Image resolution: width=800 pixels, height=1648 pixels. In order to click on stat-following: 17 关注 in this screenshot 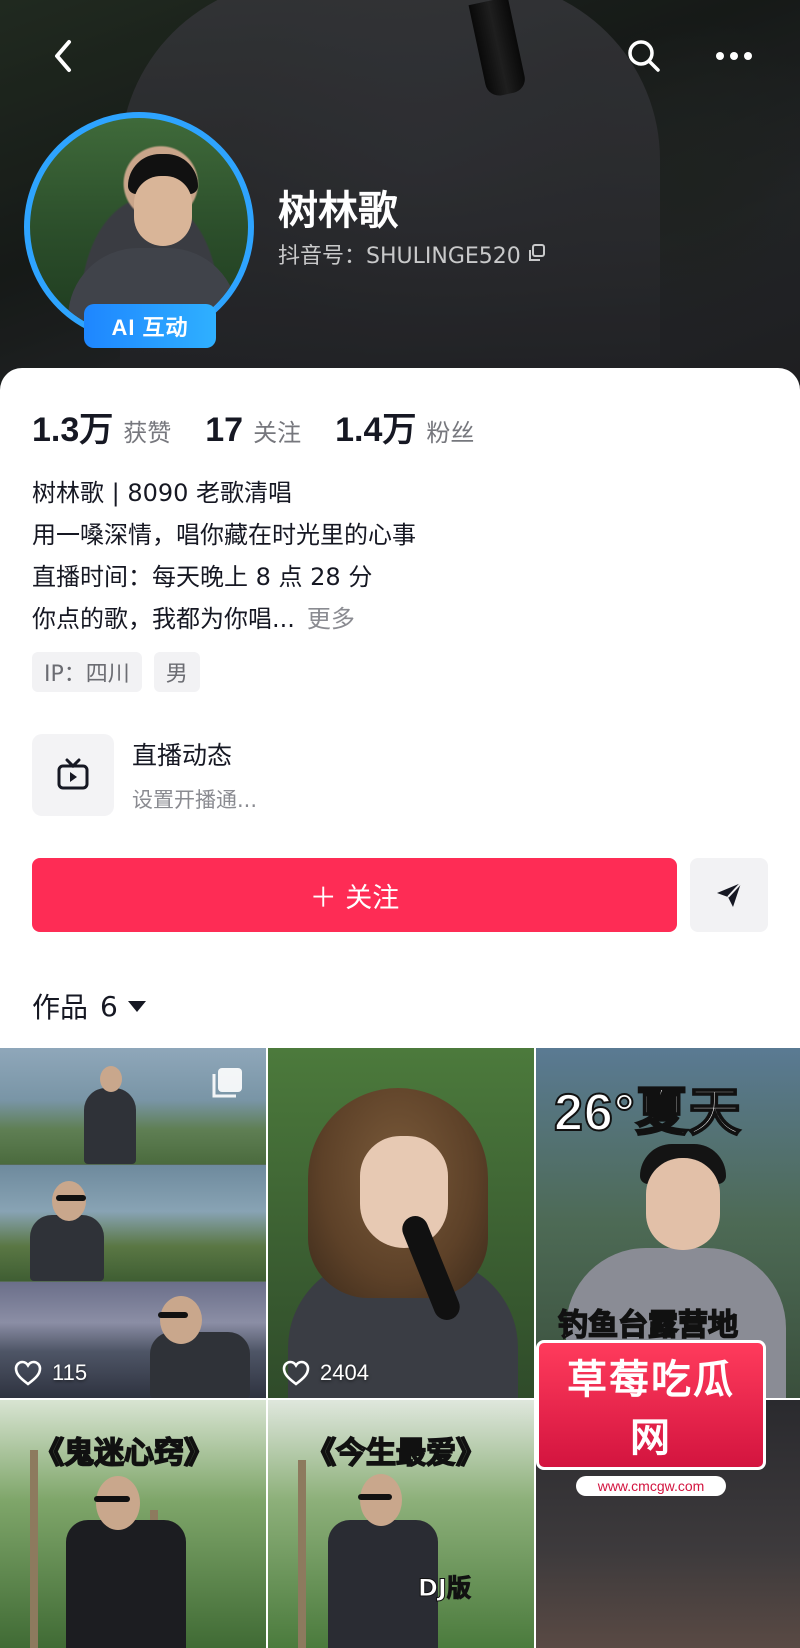, I will do `click(253, 430)`.